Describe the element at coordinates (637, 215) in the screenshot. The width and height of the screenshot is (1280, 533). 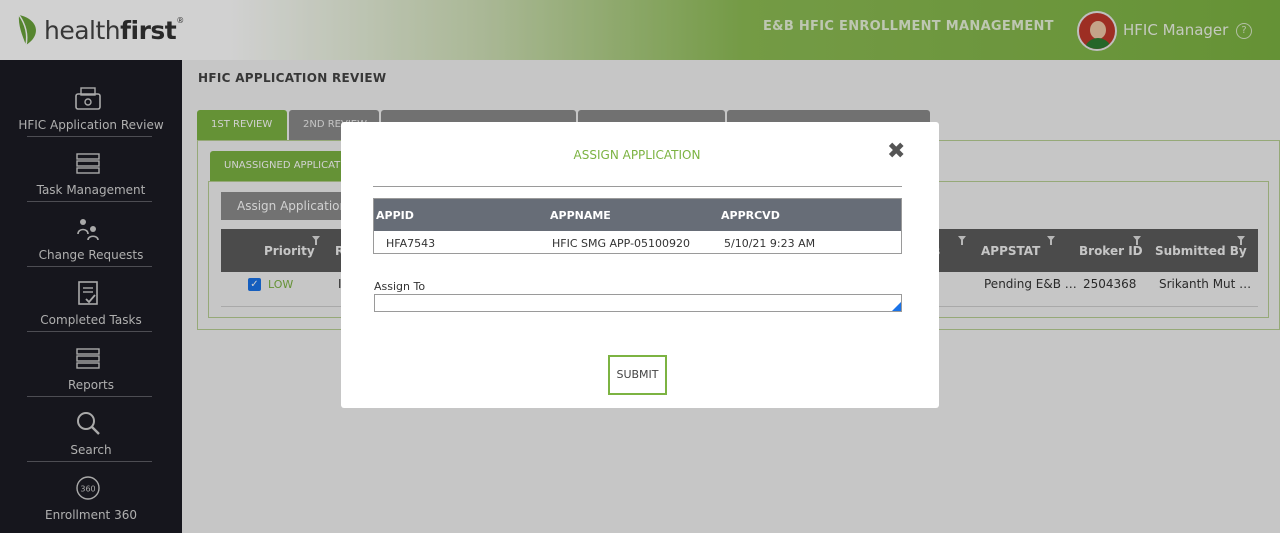
I see `table-header: APPID APPNAME APPRCVD` at that location.